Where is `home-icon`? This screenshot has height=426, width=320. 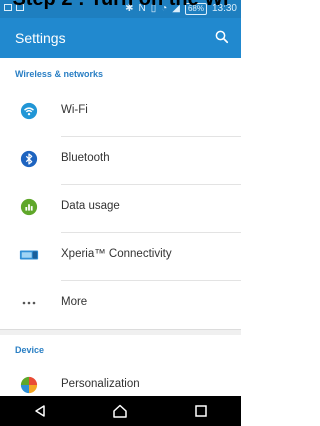
home-icon is located at coordinates (120, 411).